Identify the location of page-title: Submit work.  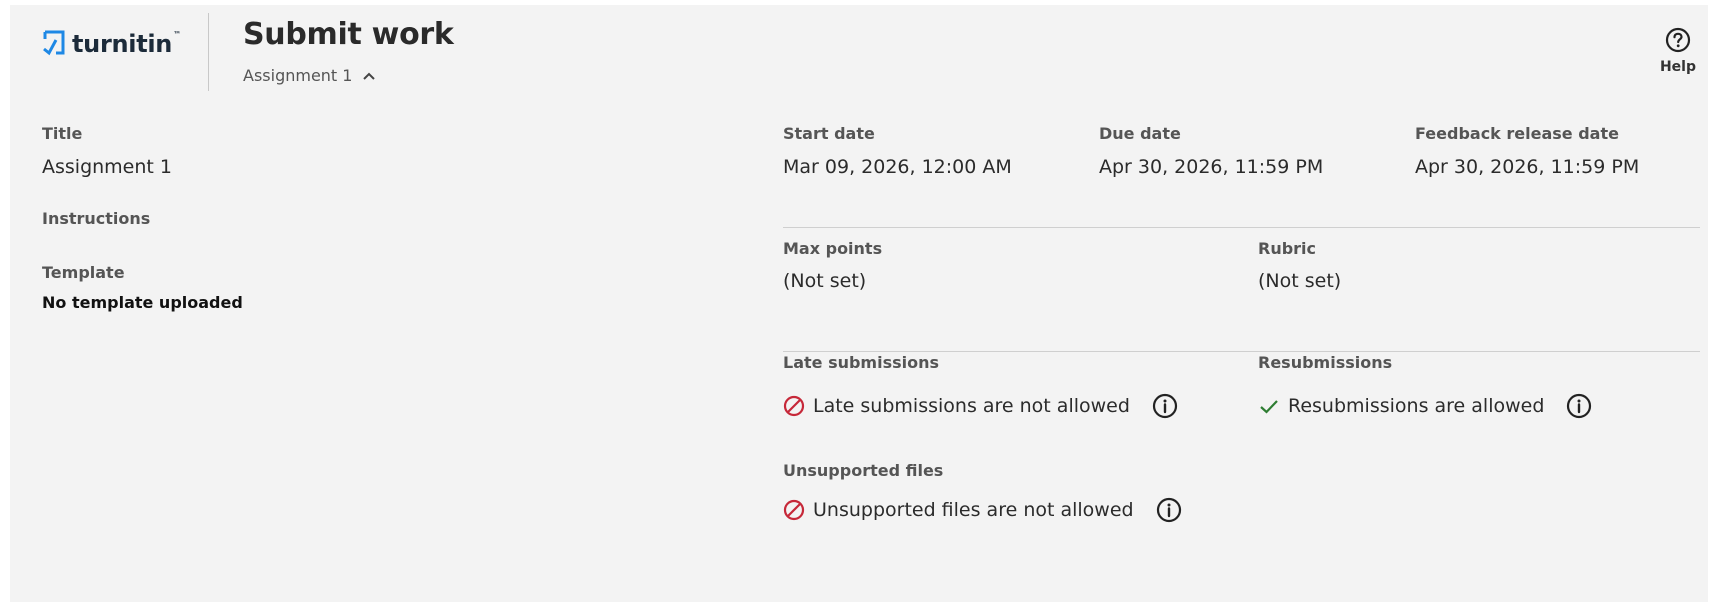
(348, 34).